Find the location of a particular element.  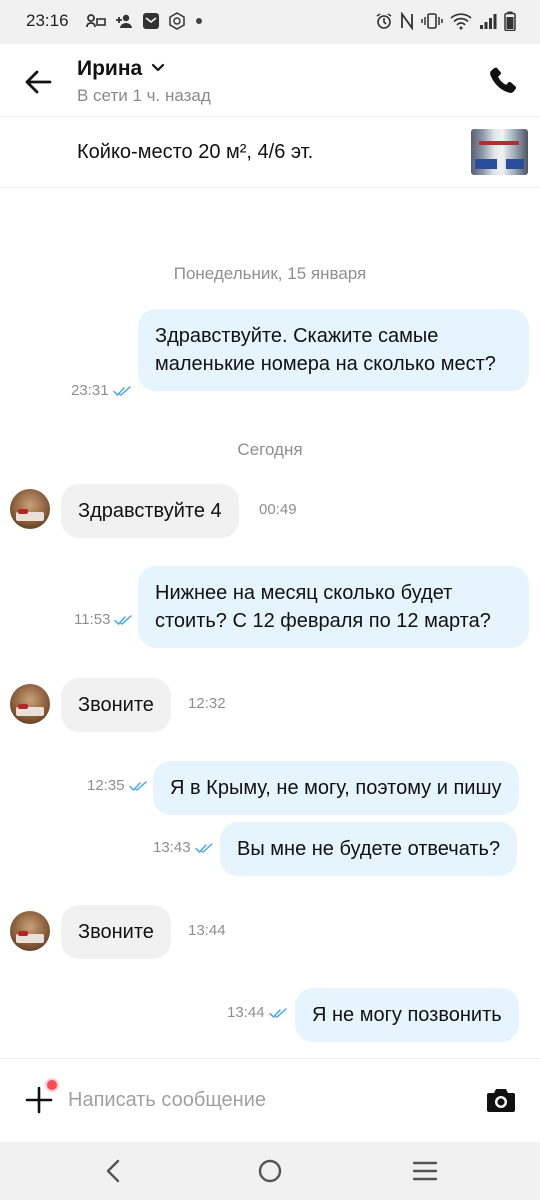

system-nav-bar is located at coordinates (270, 1171).